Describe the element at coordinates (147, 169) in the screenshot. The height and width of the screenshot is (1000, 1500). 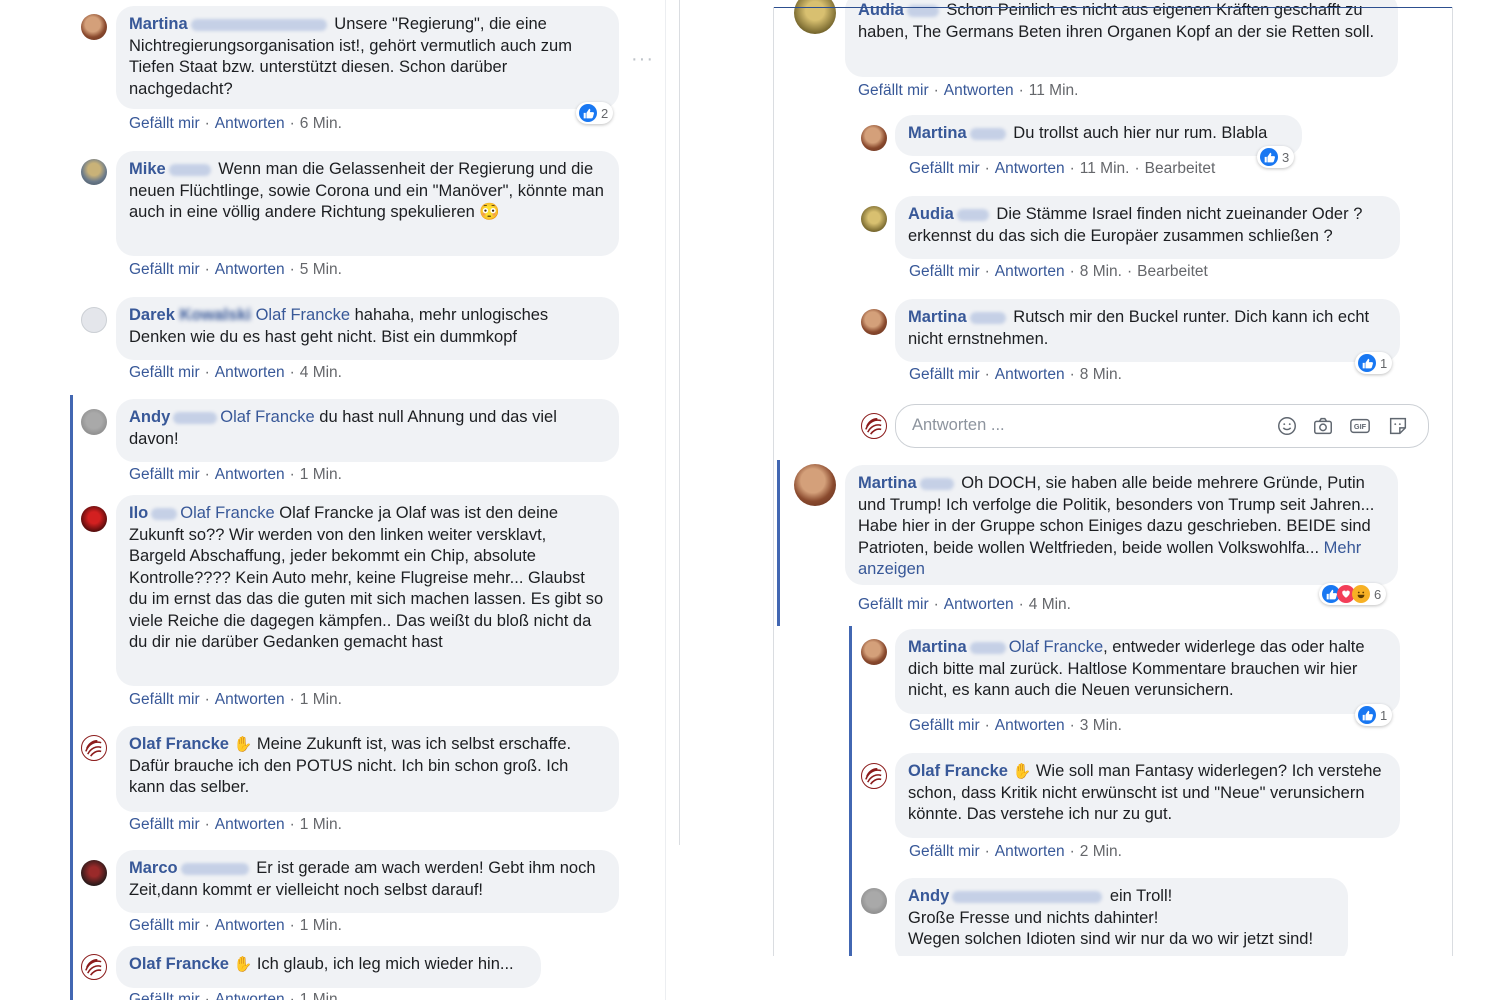
I see `comment-author: Mike` at that location.